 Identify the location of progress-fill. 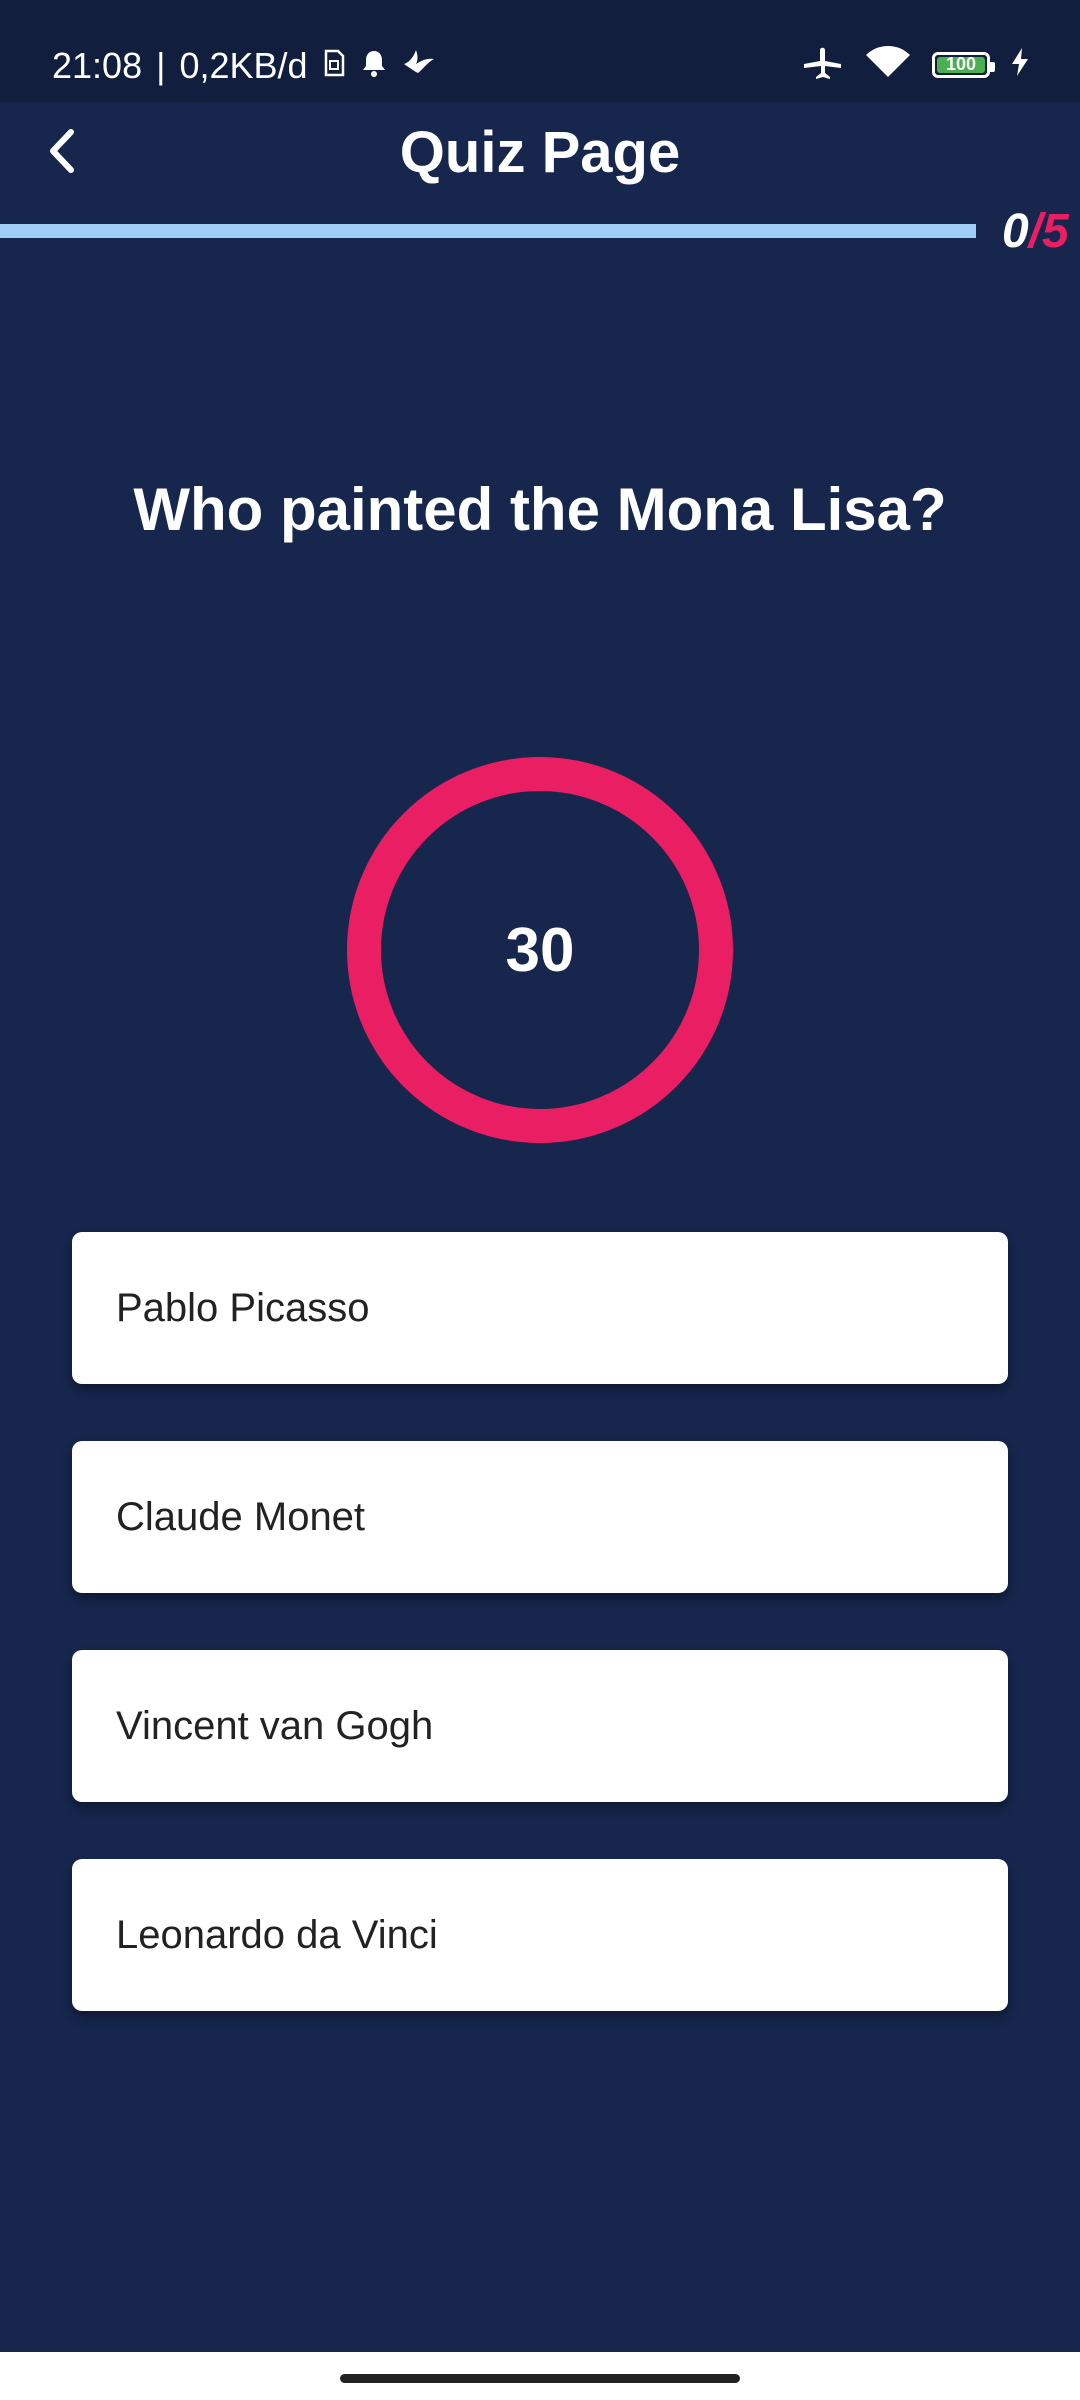
(488, 231).